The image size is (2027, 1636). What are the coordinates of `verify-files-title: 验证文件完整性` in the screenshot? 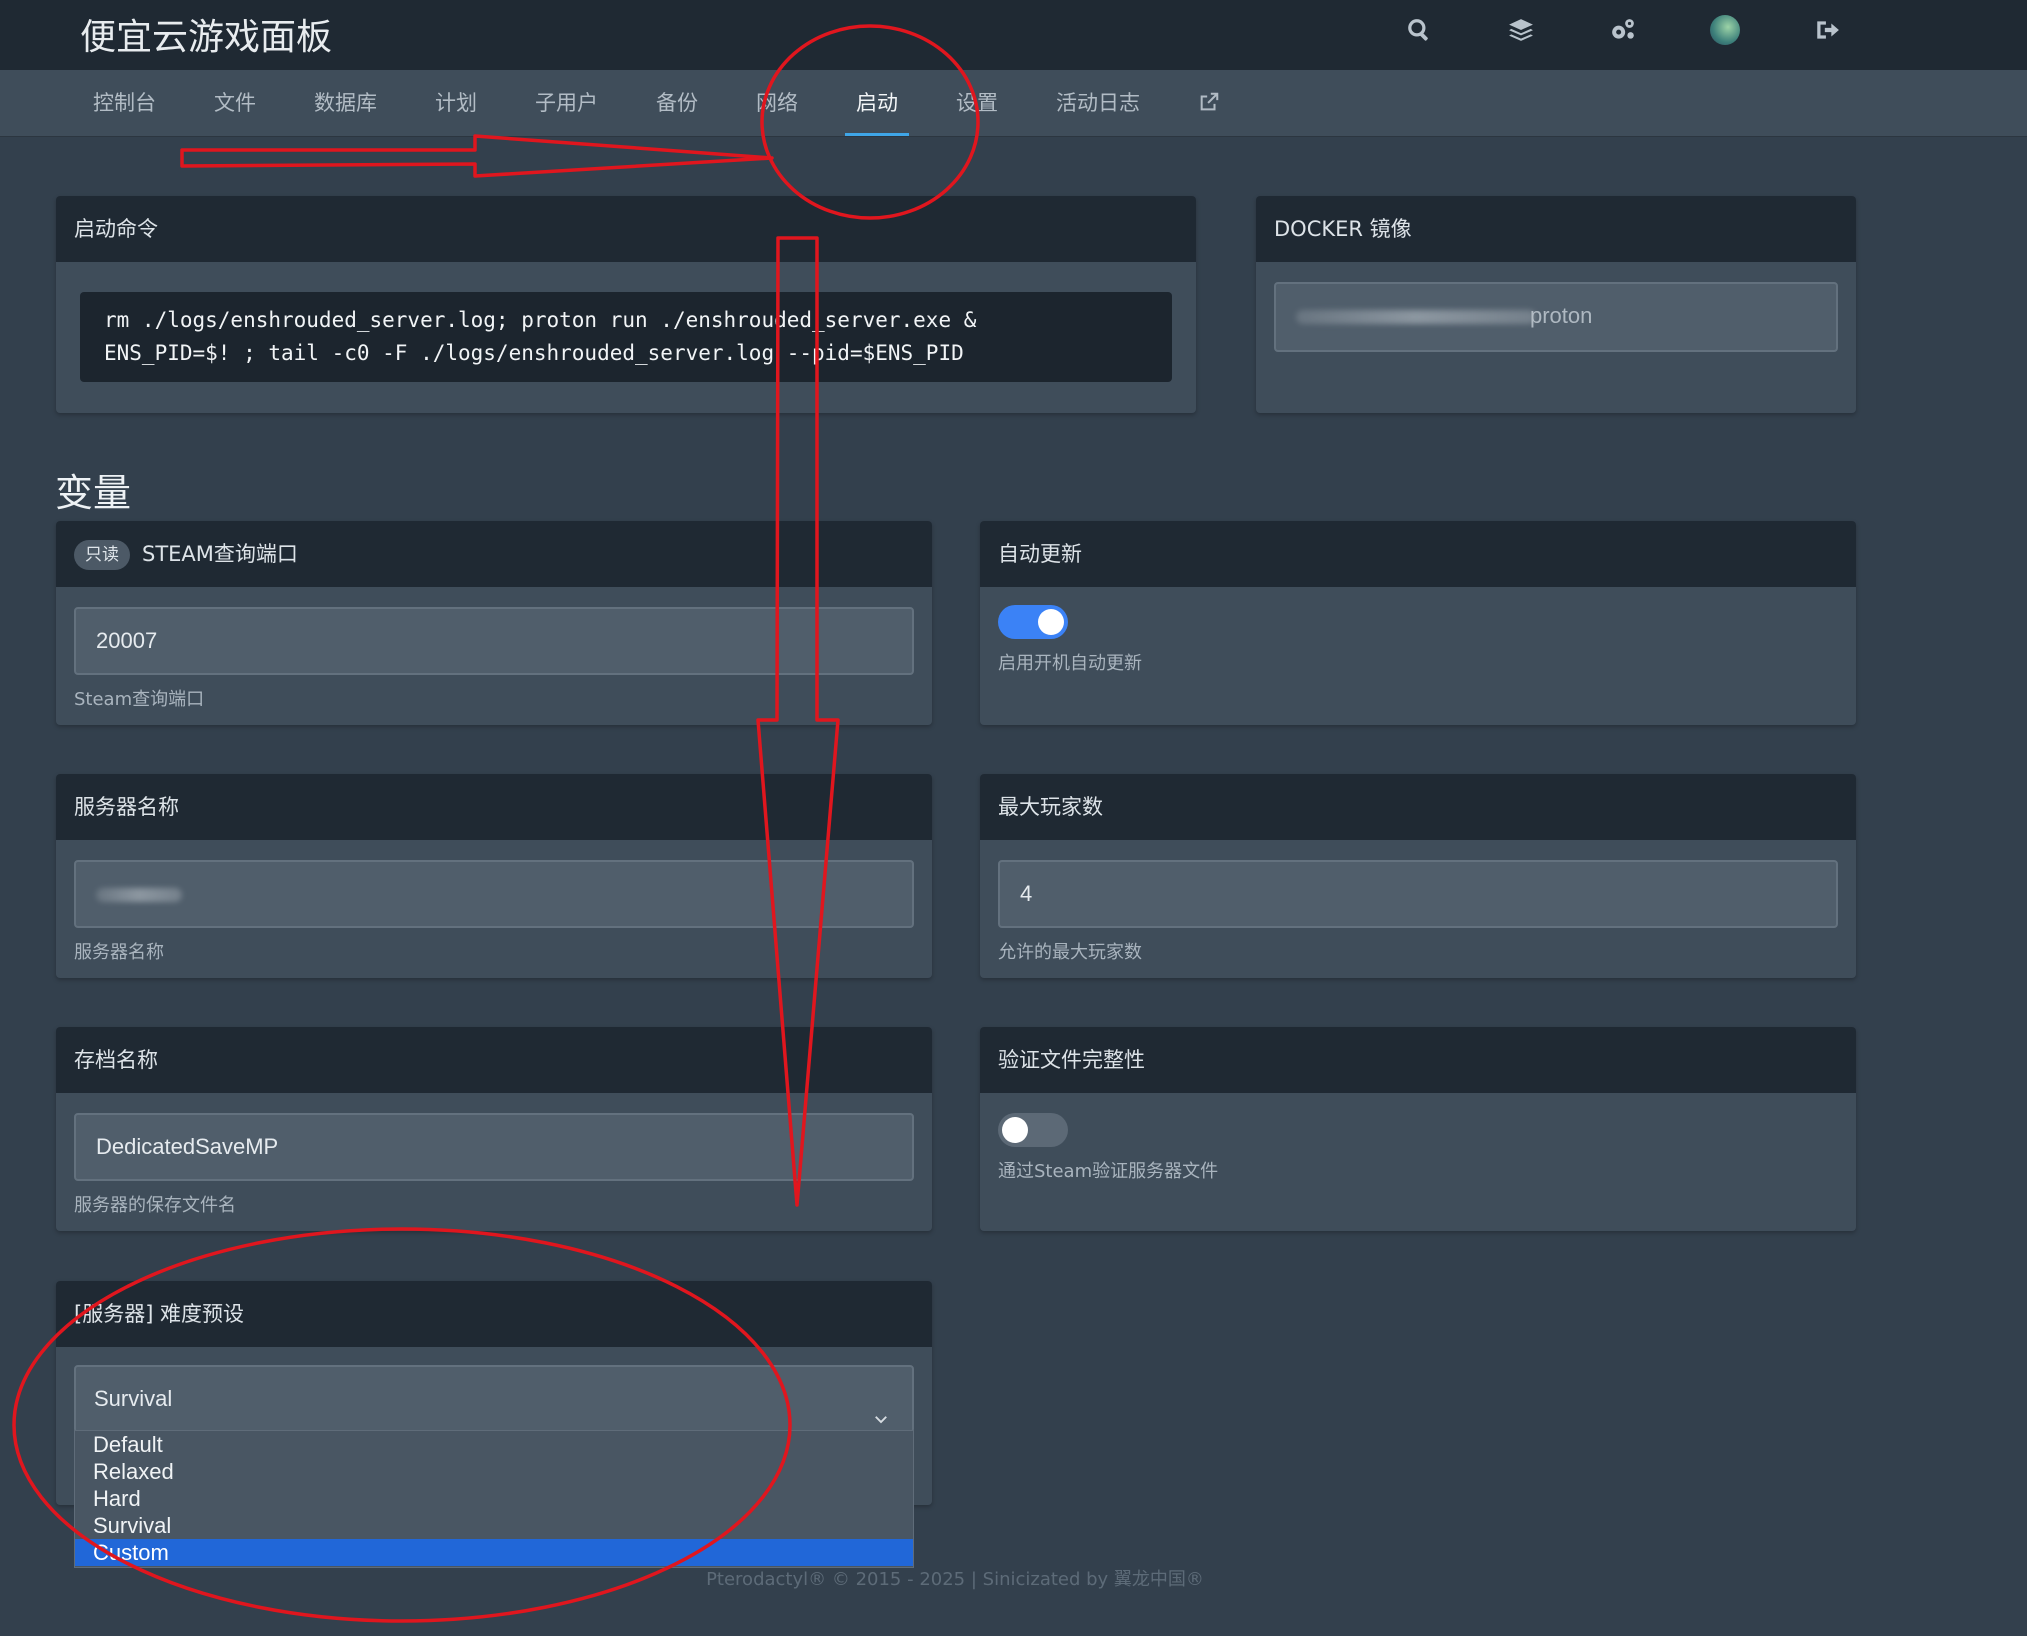 It's located at (1418, 1060).